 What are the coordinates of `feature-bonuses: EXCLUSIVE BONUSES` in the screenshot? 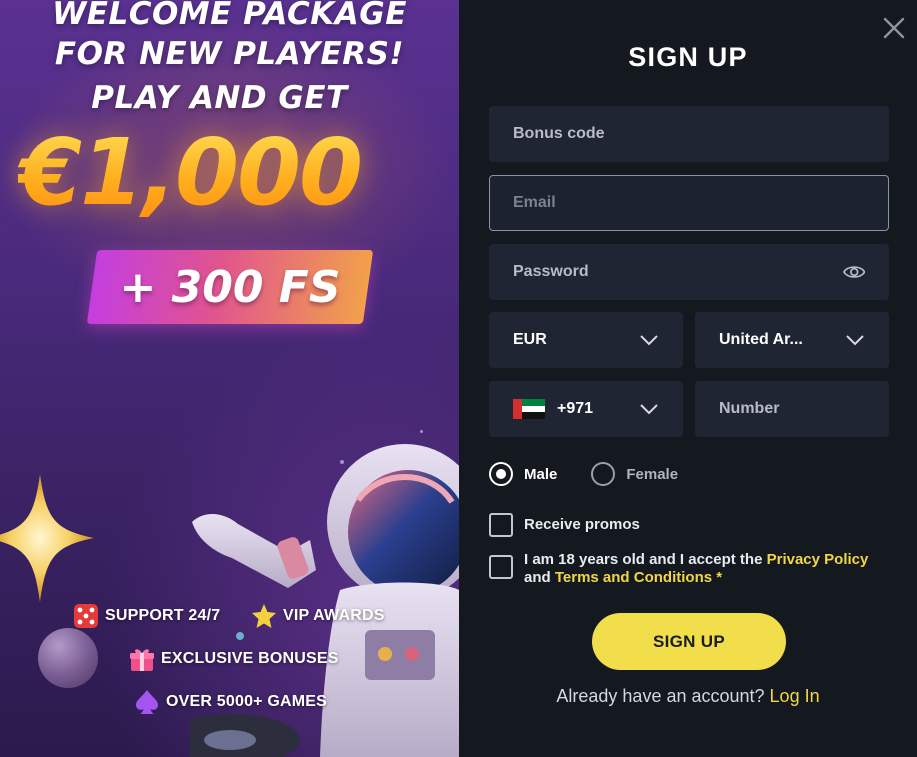 It's located at (234, 659).